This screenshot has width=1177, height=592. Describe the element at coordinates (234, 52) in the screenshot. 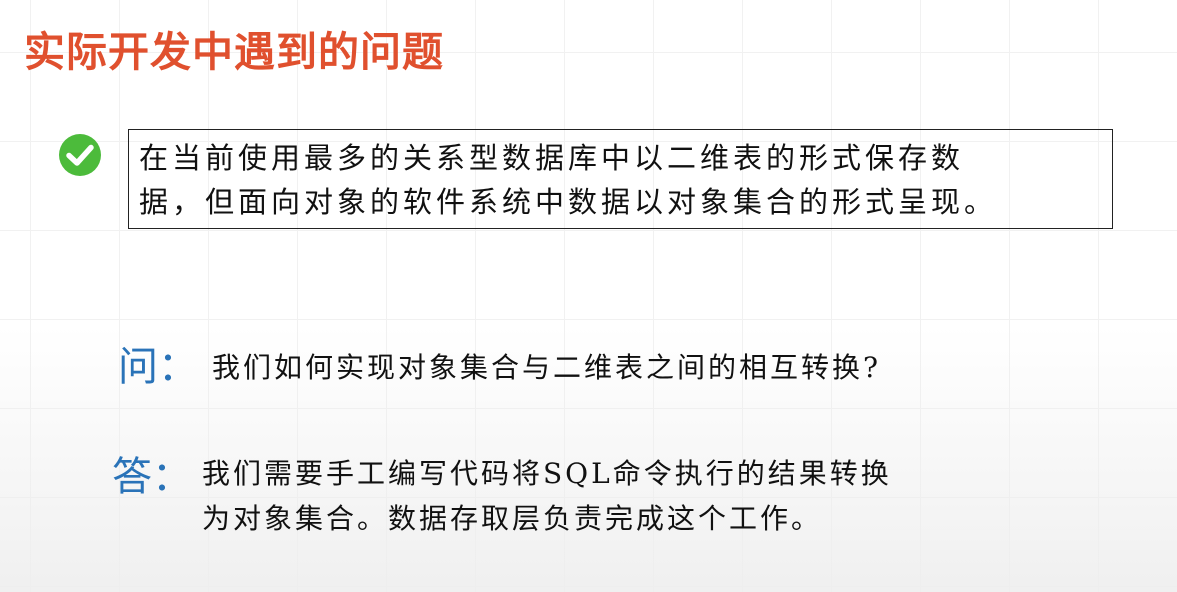

I see `page-title: 实际开发中遇到的问题` at that location.